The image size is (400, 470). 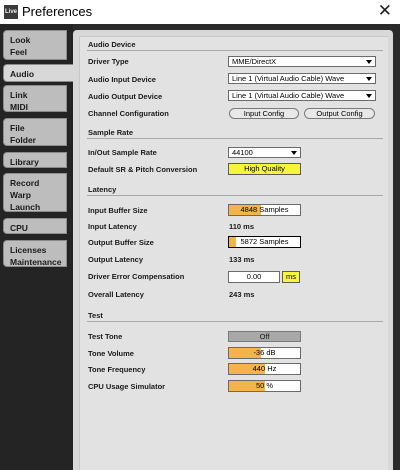 What do you see at coordinates (122, 152) in the screenshot?
I see `sample-rate-label: In/Out Sample Rate` at bounding box center [122, 152].